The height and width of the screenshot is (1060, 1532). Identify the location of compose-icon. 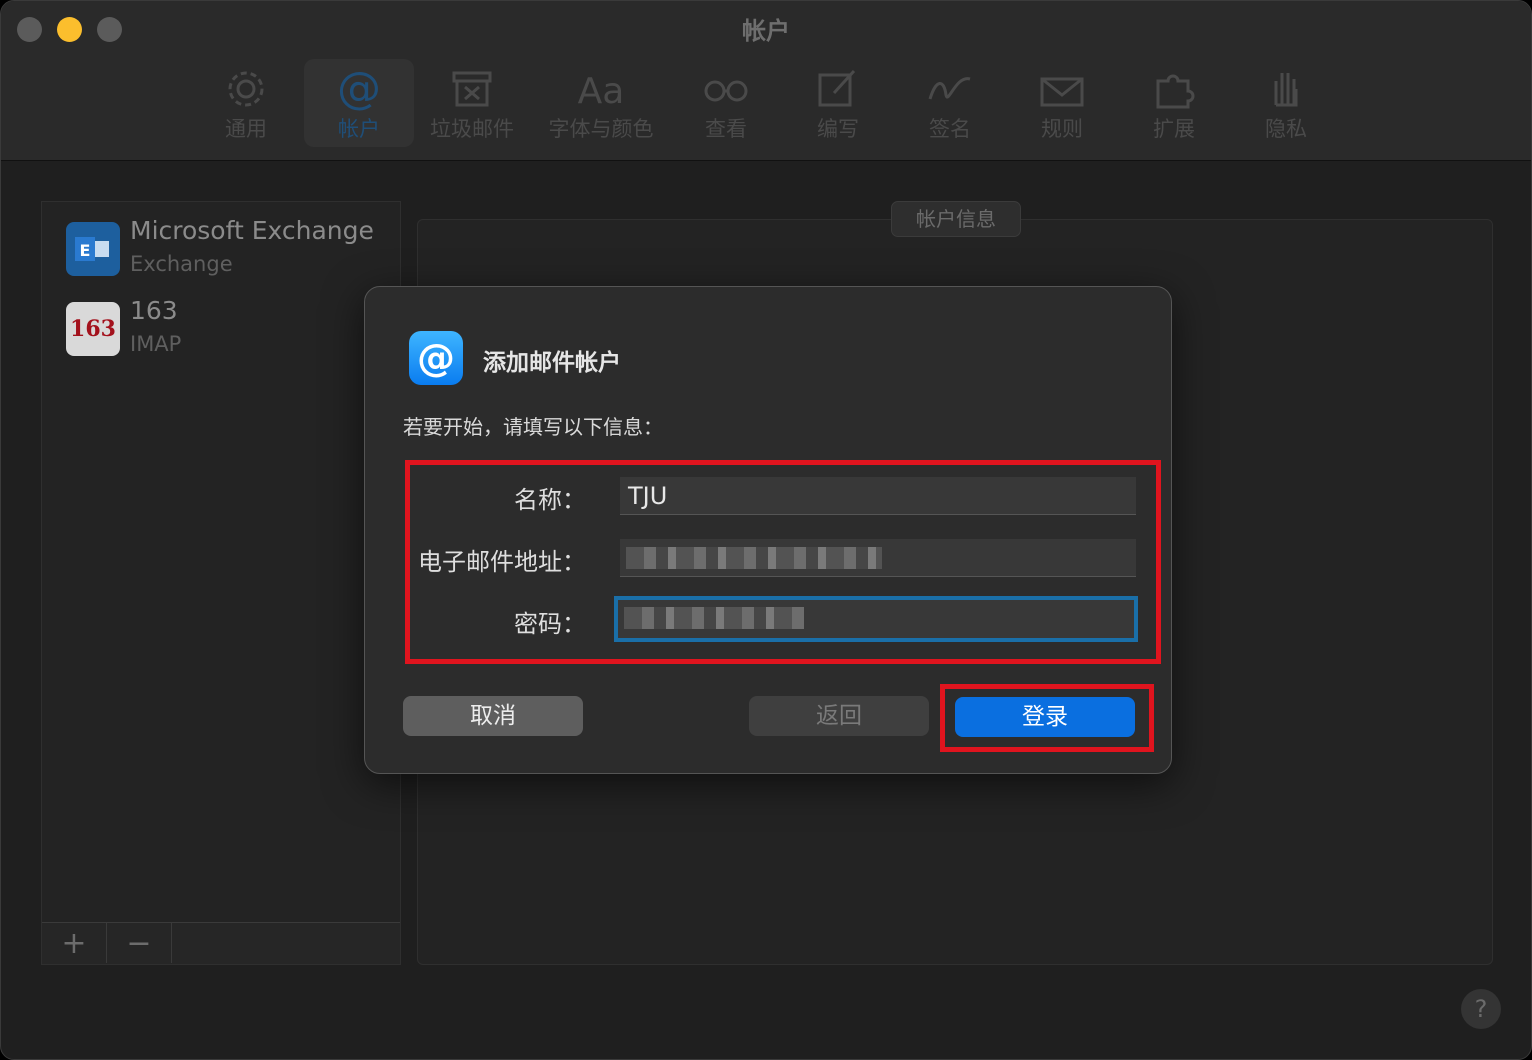
(838, 91).